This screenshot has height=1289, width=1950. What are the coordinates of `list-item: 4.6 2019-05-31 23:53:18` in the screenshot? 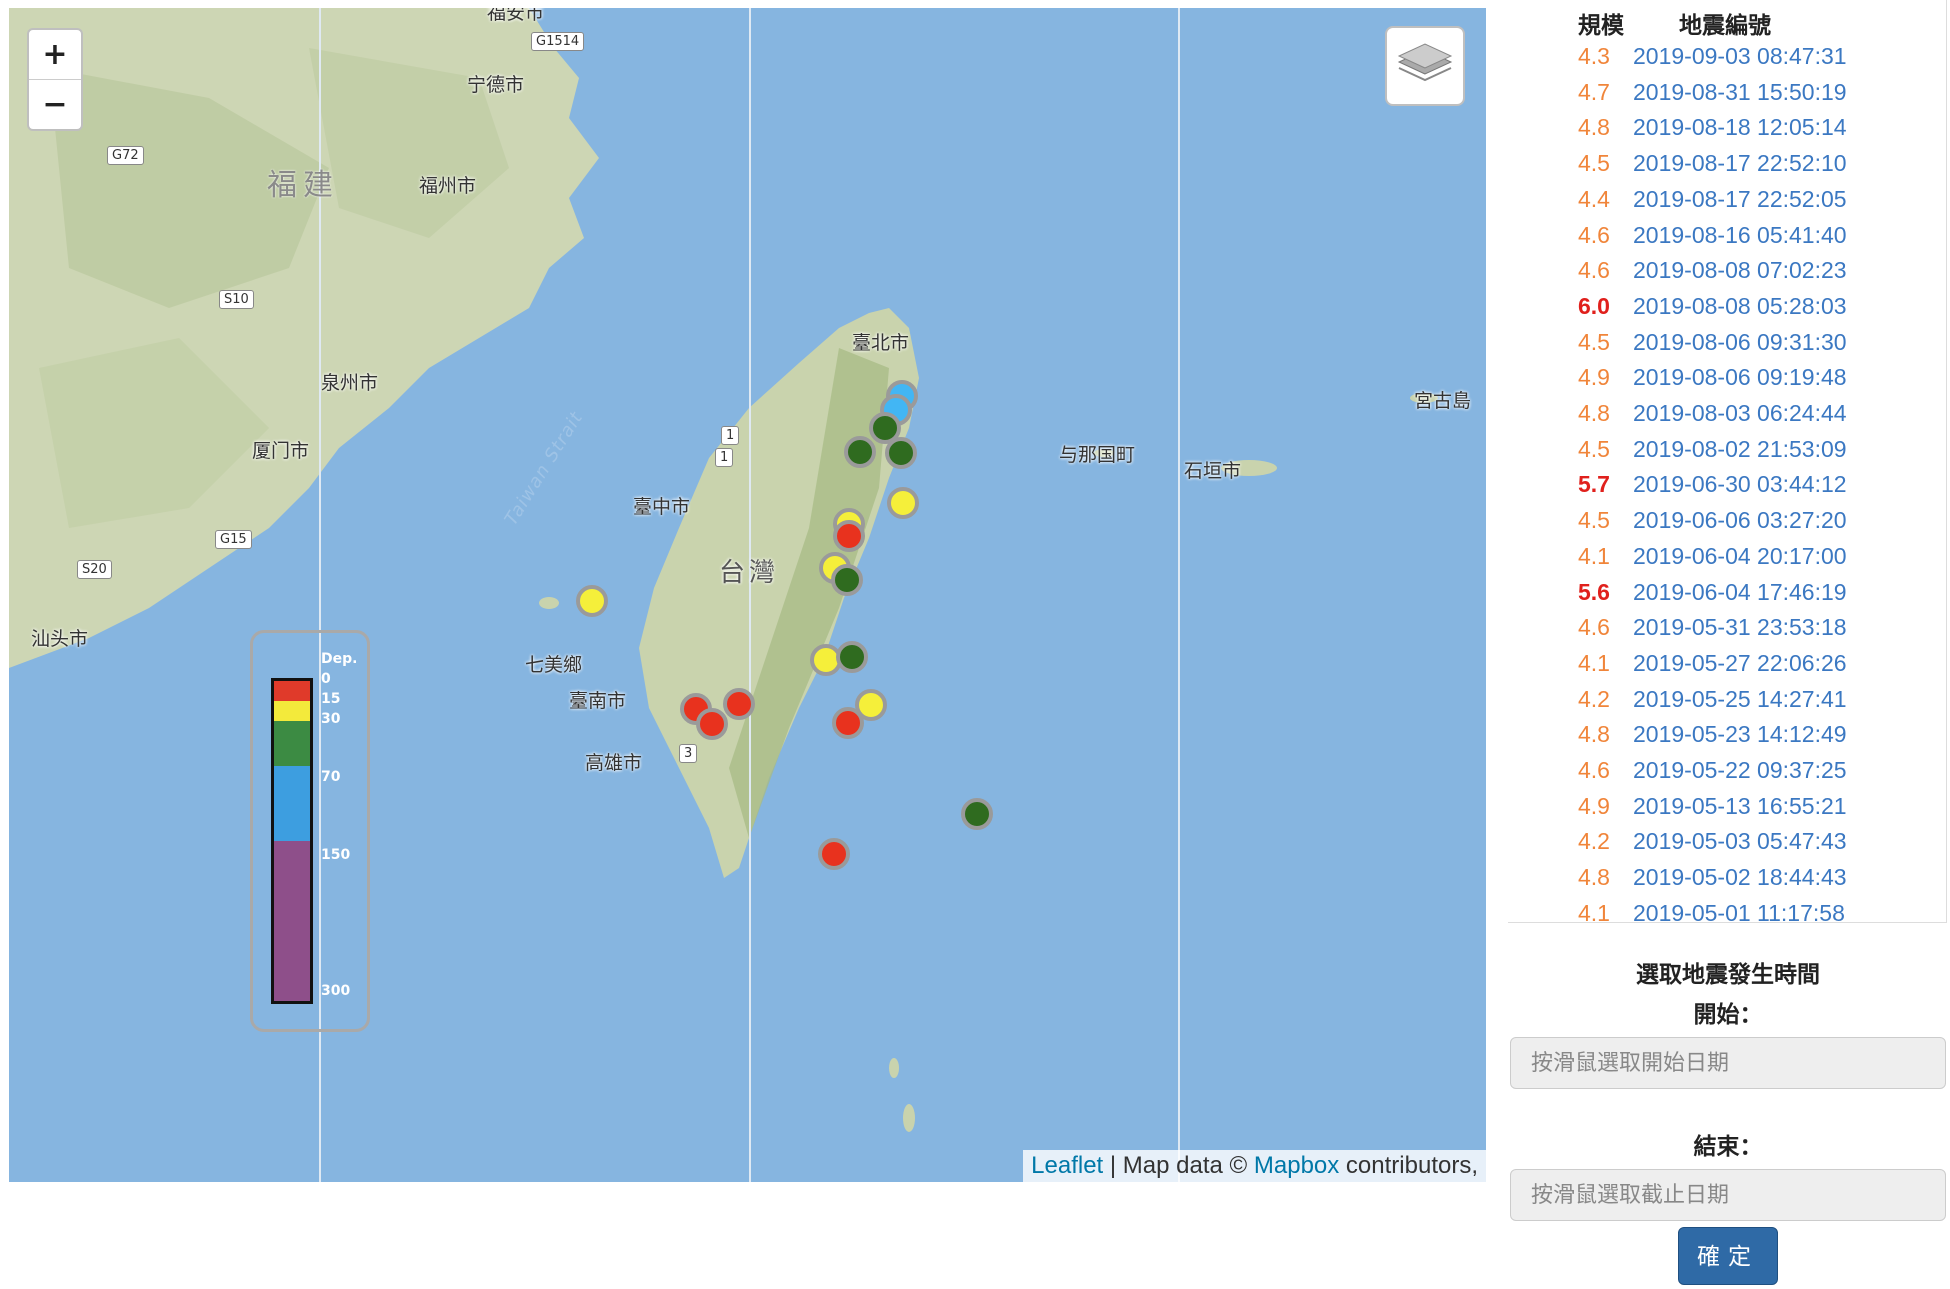 It's located at (1712, 627).